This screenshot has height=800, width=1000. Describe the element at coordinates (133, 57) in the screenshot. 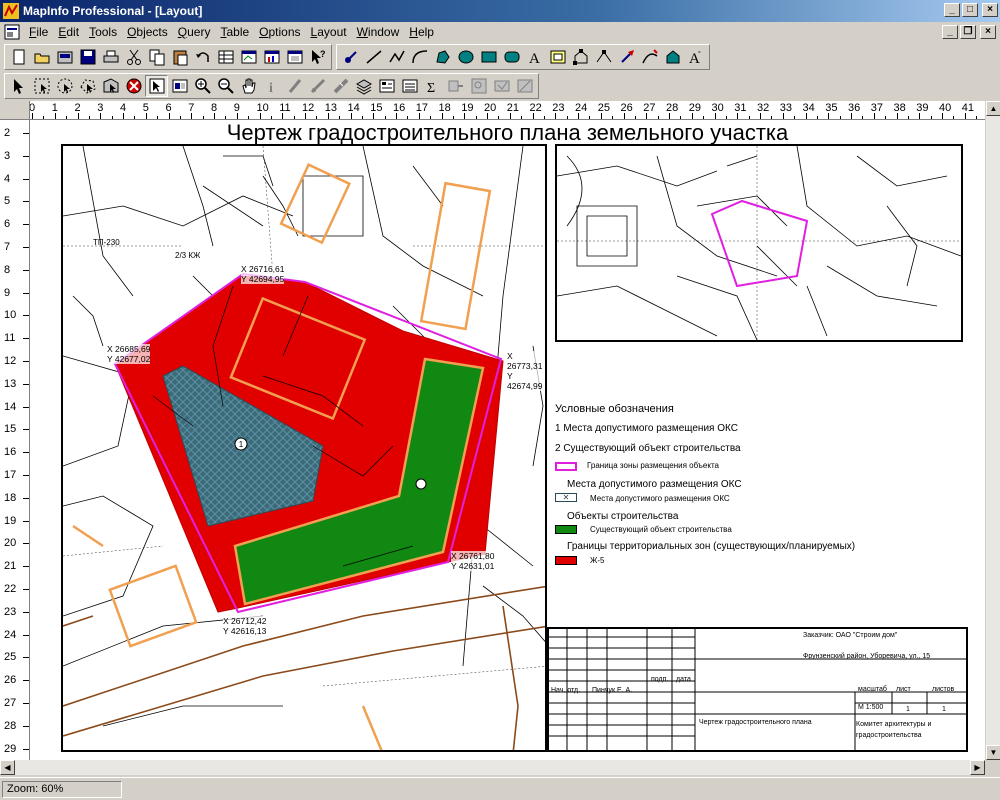

I see `cut-button` at that location.